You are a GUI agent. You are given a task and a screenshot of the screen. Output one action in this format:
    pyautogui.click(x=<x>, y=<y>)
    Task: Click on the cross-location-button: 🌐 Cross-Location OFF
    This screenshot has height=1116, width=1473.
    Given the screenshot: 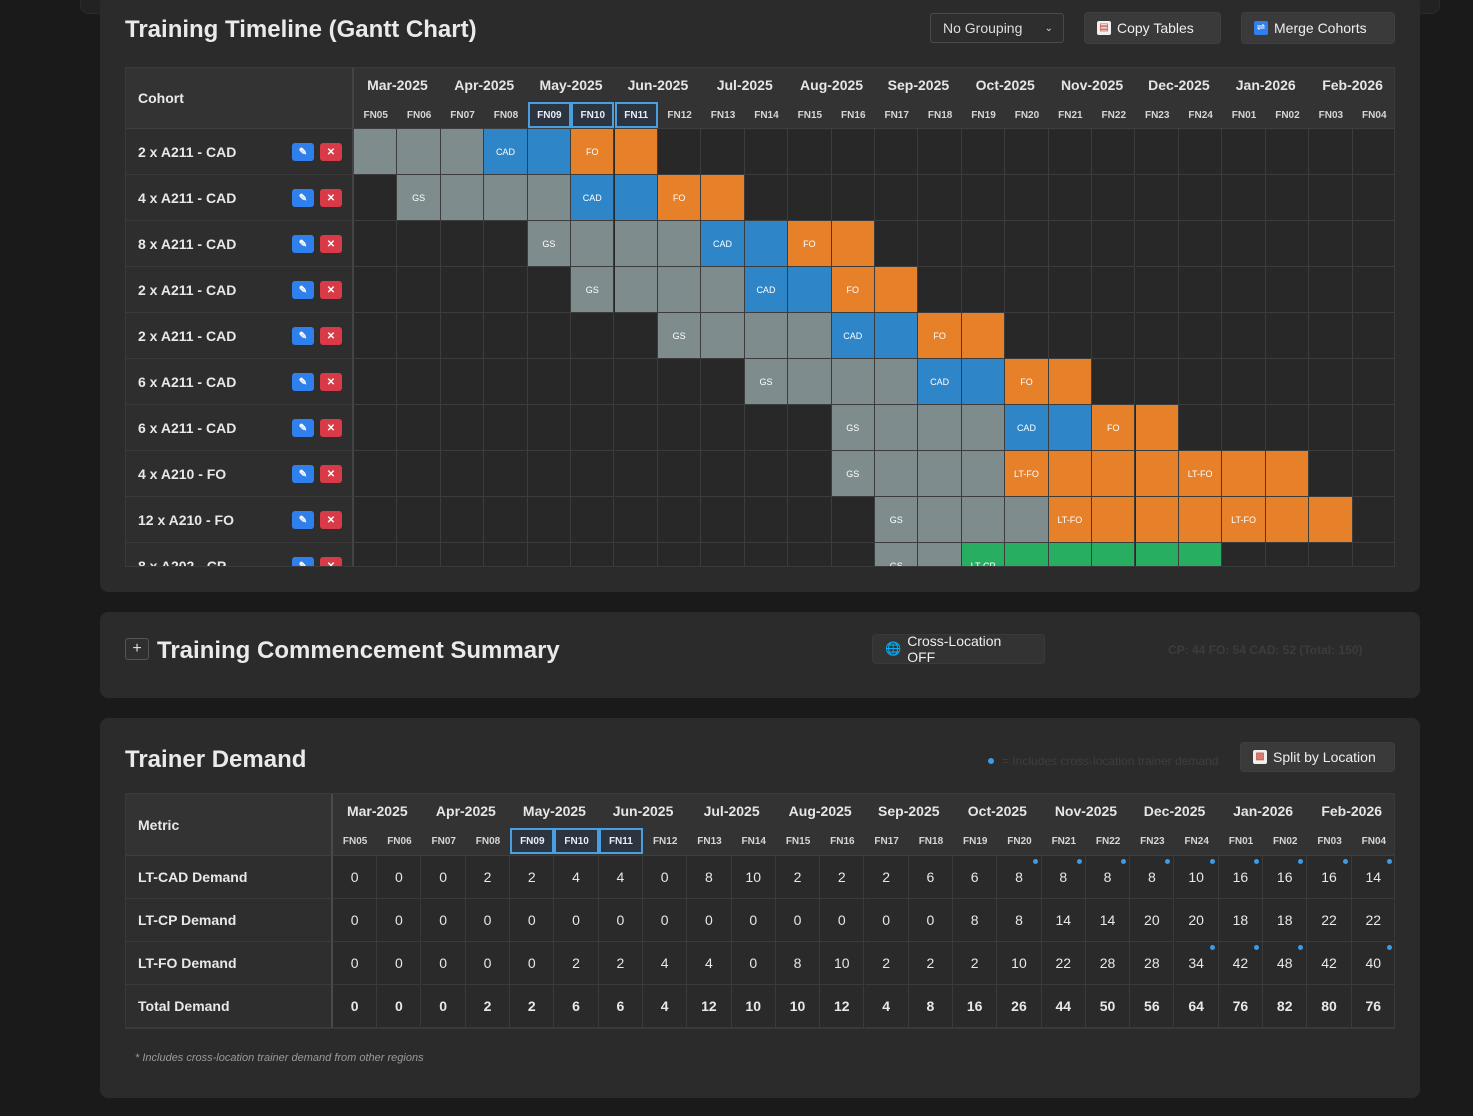 What is the action you would take?
    pyautogui.click(x=958, y=649)
    